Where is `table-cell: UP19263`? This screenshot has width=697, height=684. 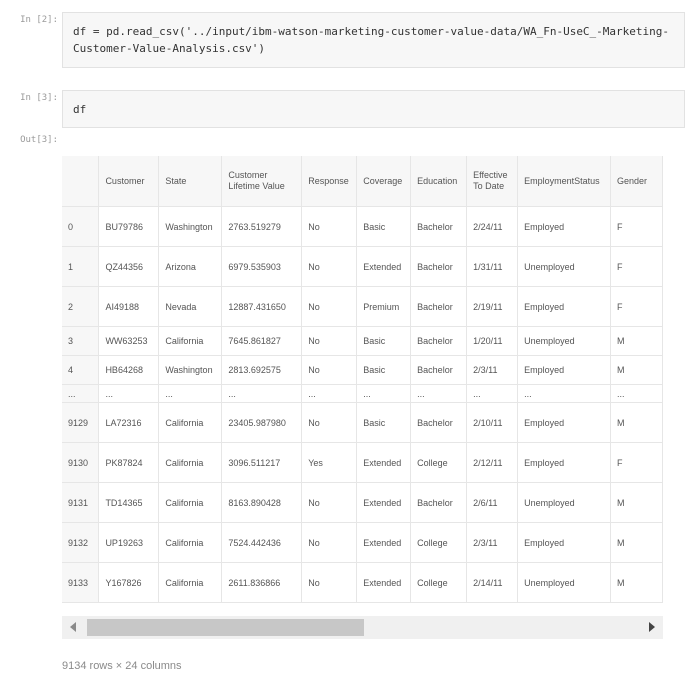
table-cell: UP19263 is located at coordinates (129, 542).